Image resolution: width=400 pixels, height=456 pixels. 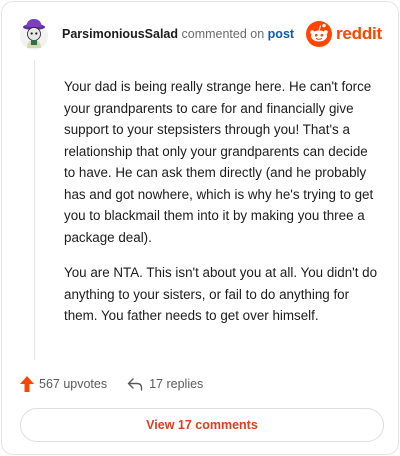 I want to click on upvote-arrow-icon, so click(x=27, y=384).